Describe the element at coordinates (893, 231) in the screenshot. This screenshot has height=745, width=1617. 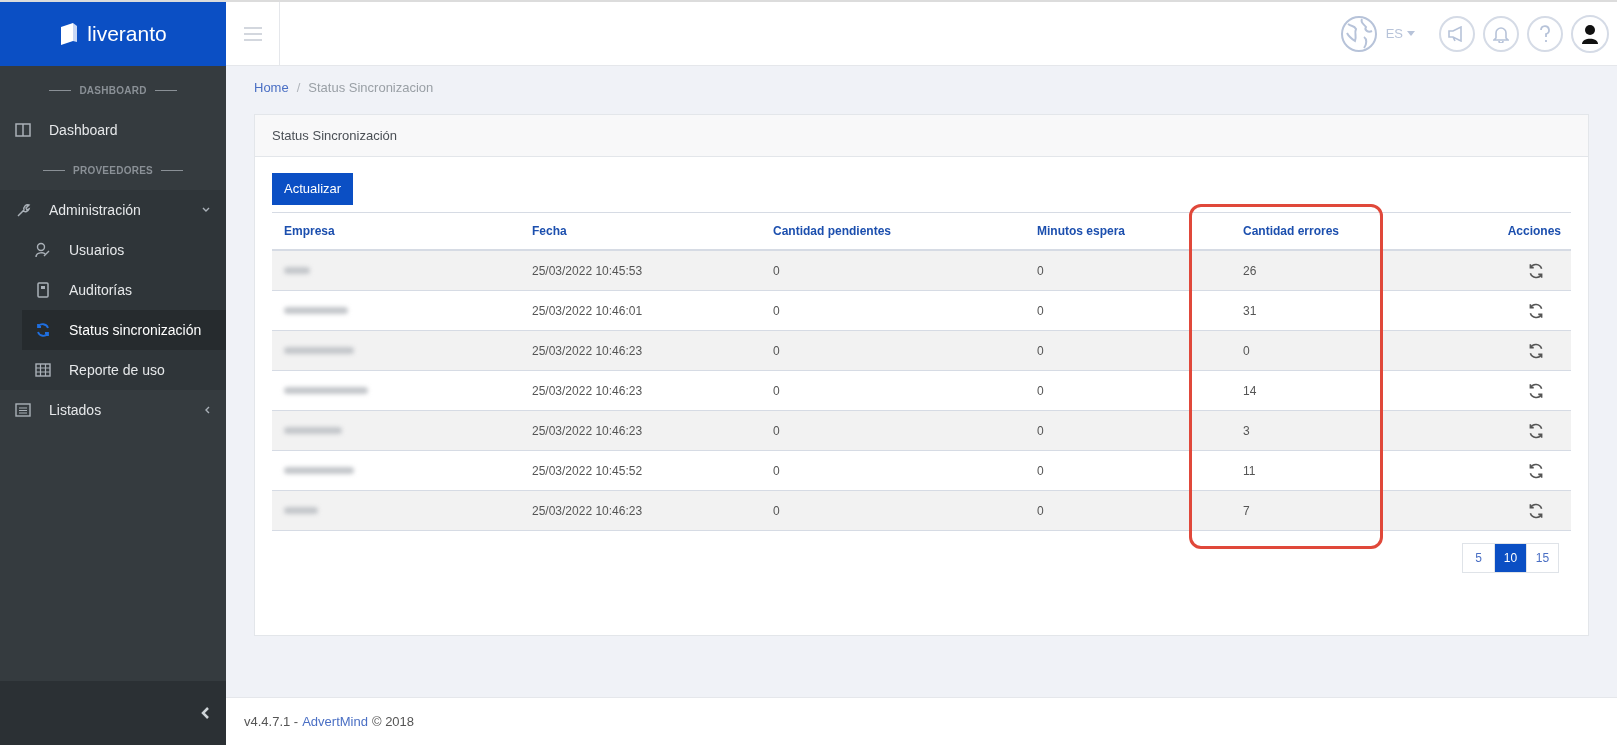
I see `column-header: Cantidad pendientes` at that location.